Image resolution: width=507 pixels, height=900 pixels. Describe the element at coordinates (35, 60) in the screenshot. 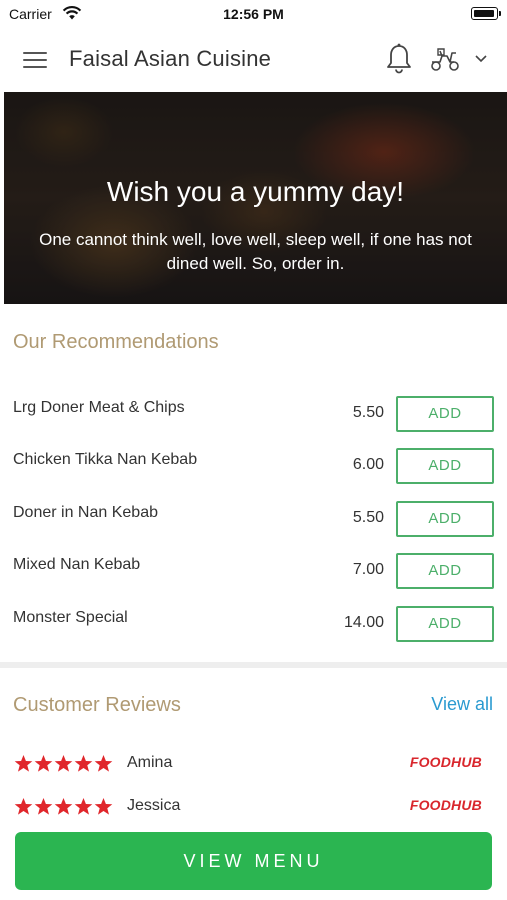

I see `menu-icon` at that location.